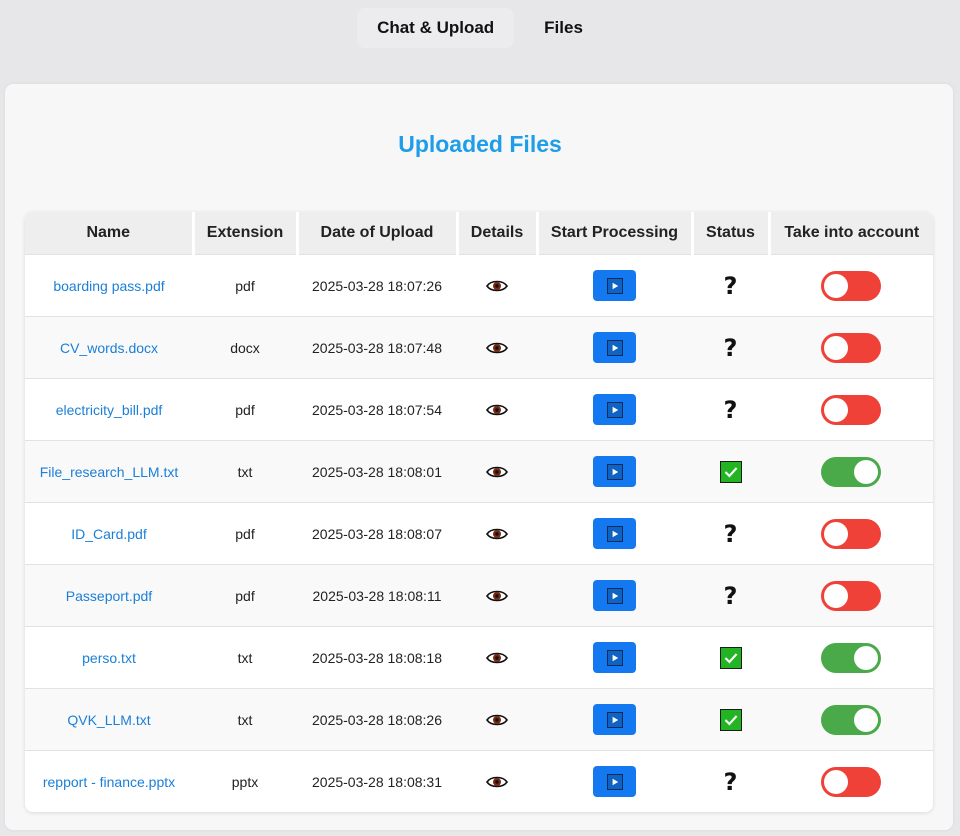 Image resolution: width=960 pixels, height=836 pixels. I want to click on file-name-link: repport - finance.pptx, so click(109, 782).